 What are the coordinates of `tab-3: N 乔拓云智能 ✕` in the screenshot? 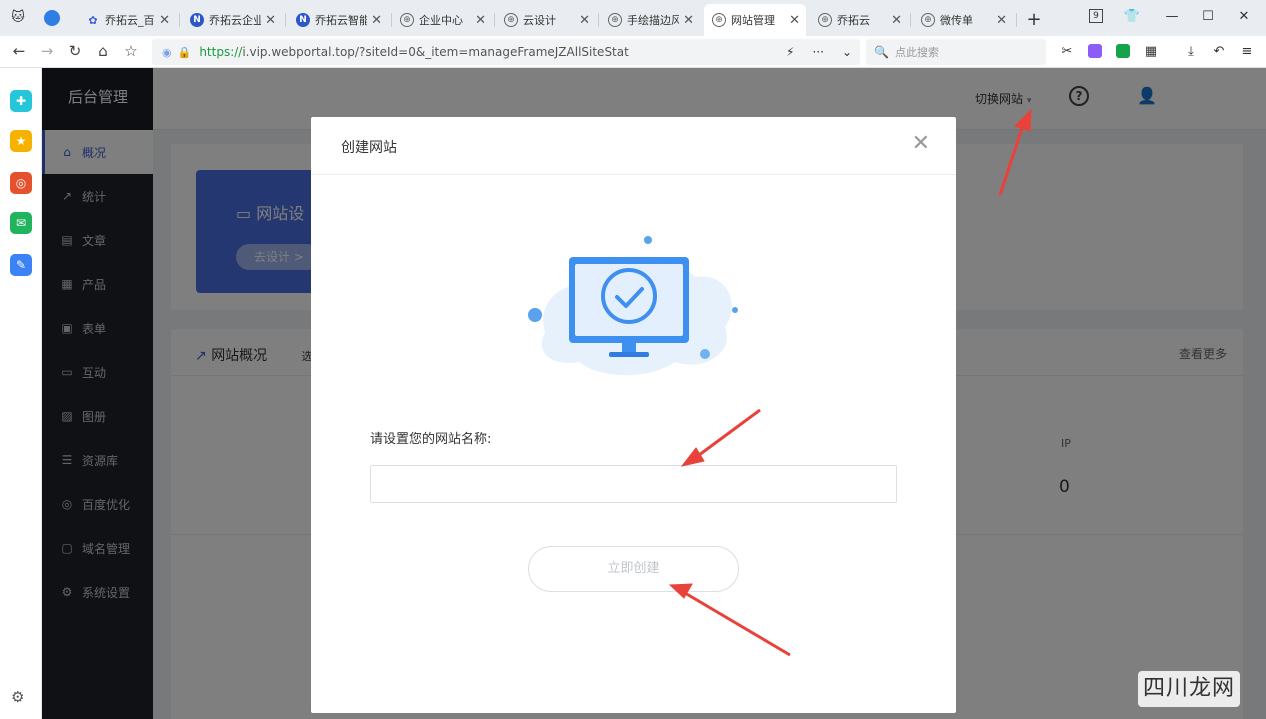 It's located at (338, 20).